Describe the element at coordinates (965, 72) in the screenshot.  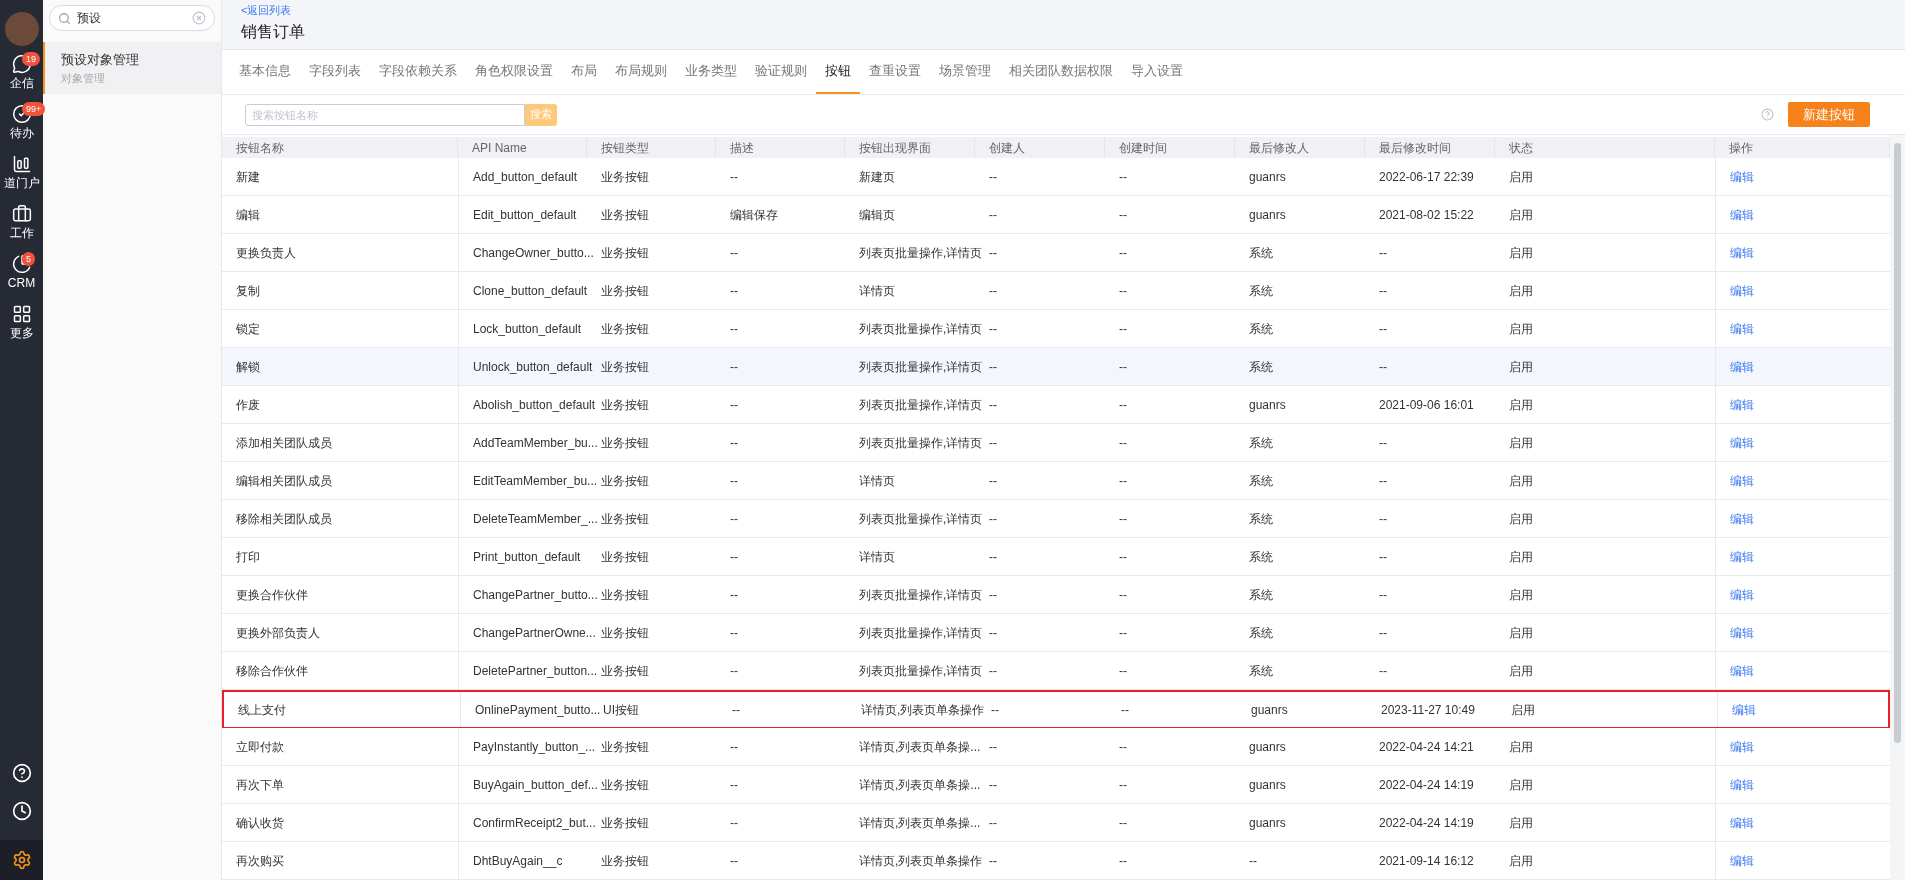
I see `tab: 场景管理` at that location.